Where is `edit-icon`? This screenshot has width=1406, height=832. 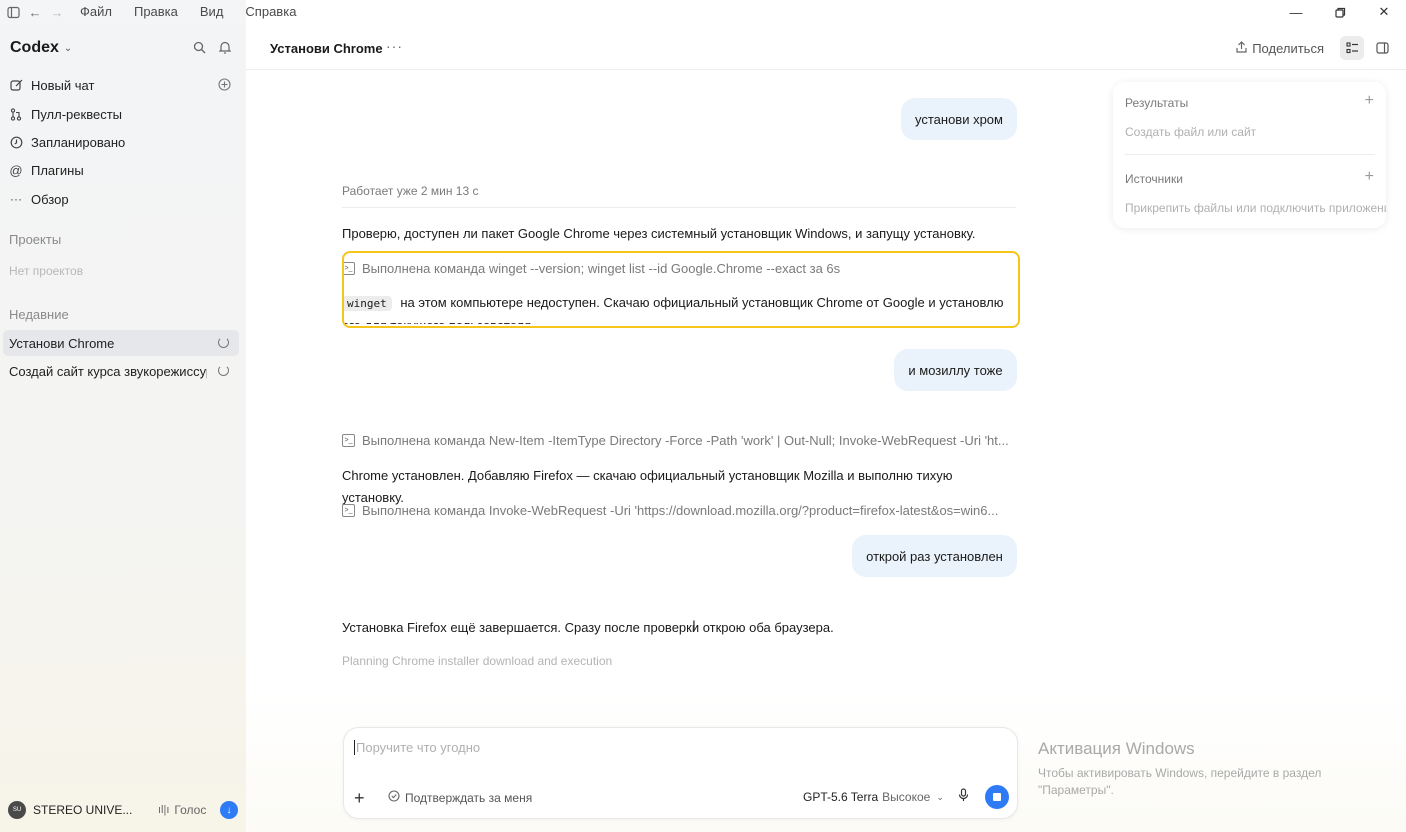 edit-icon is located at coordinates (16, 85).